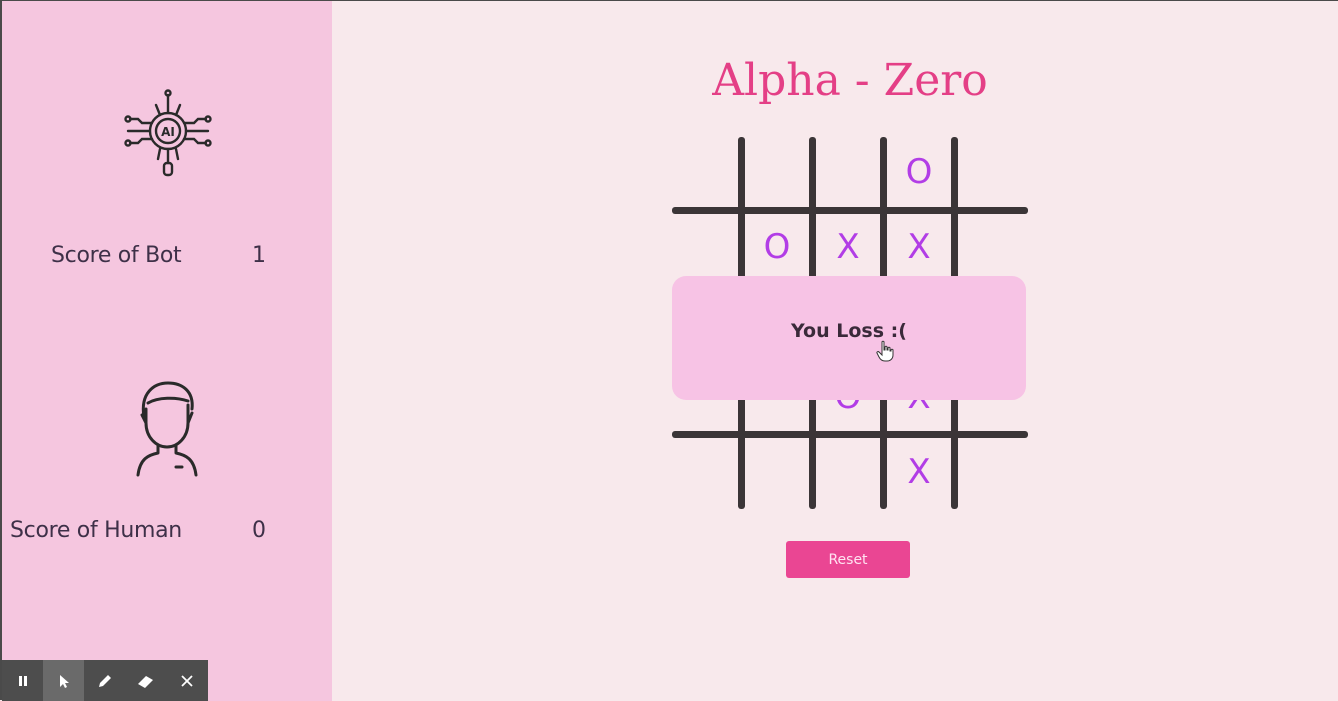 This screenshot has height=701, width=1338. I want to click on pointer-tool-button, so click(63, 680).